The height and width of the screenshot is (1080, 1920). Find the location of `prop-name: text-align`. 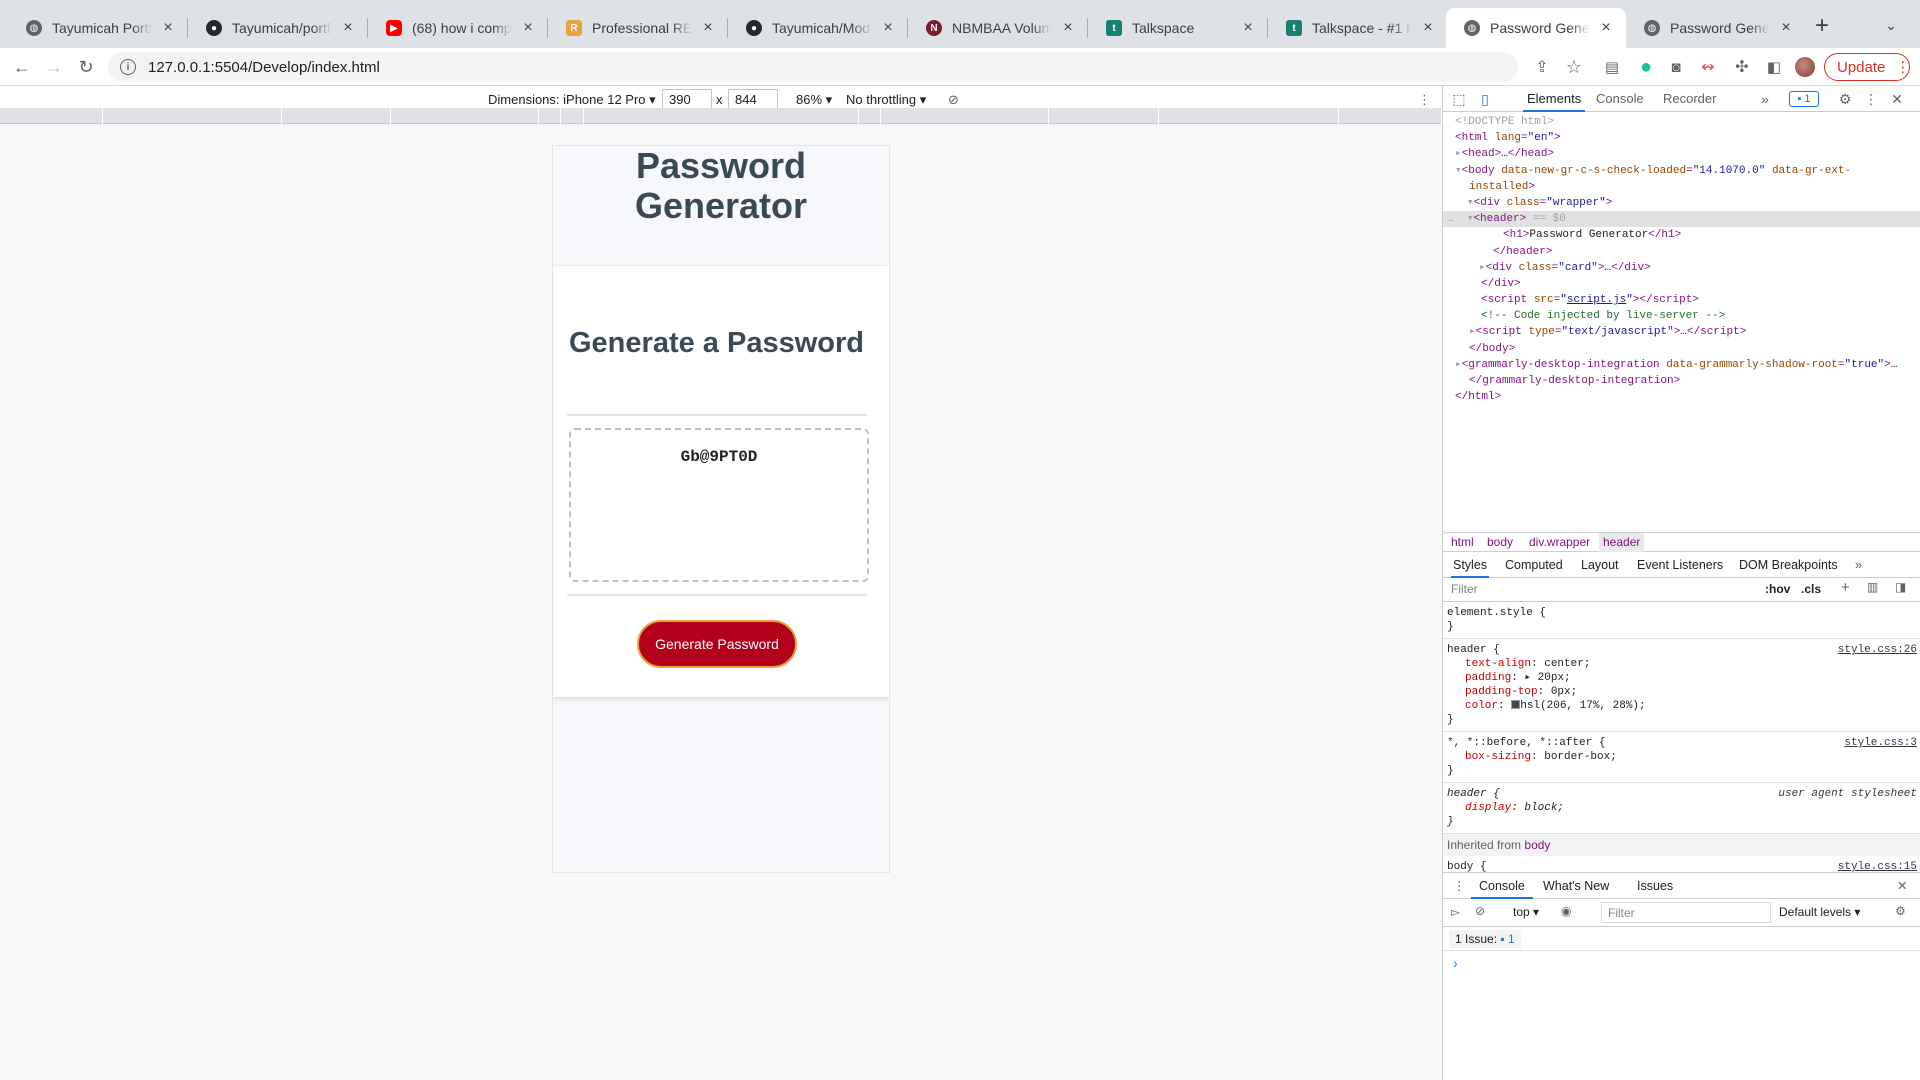

prop-name: text-align is located at coordinates (1498, 664).